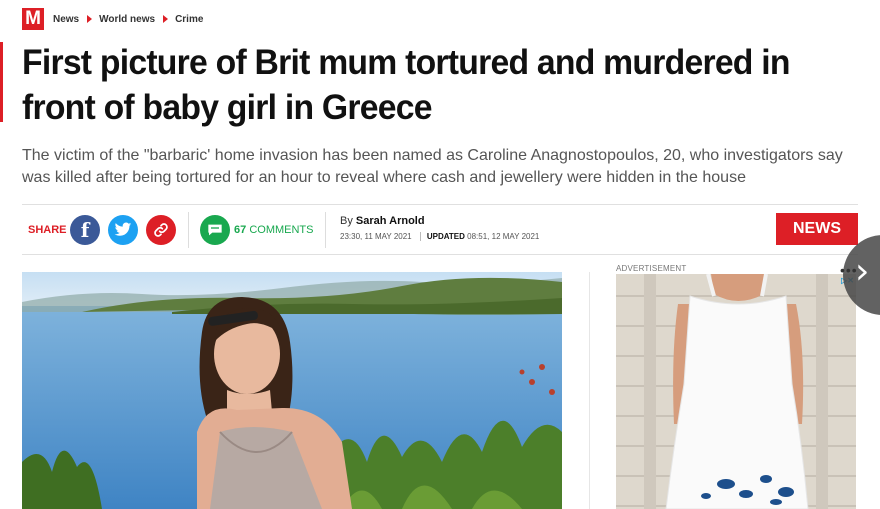 This screenshot has height=509, width=880. I want to click on comments-link: 67 COMMENTS, so click(273, 230).